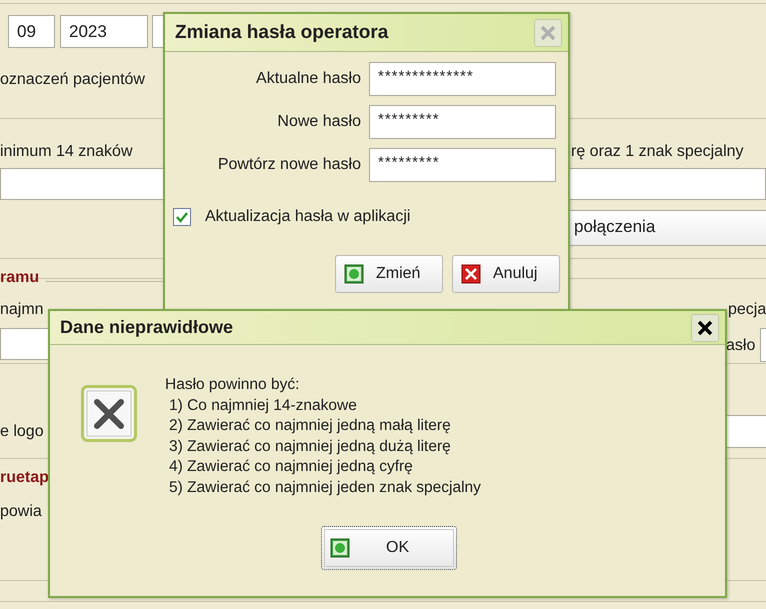 The height and width of the screenshot is (609, 766). I want to click on dialog-title: Dane nieprawidłowe, so click(147, 327).